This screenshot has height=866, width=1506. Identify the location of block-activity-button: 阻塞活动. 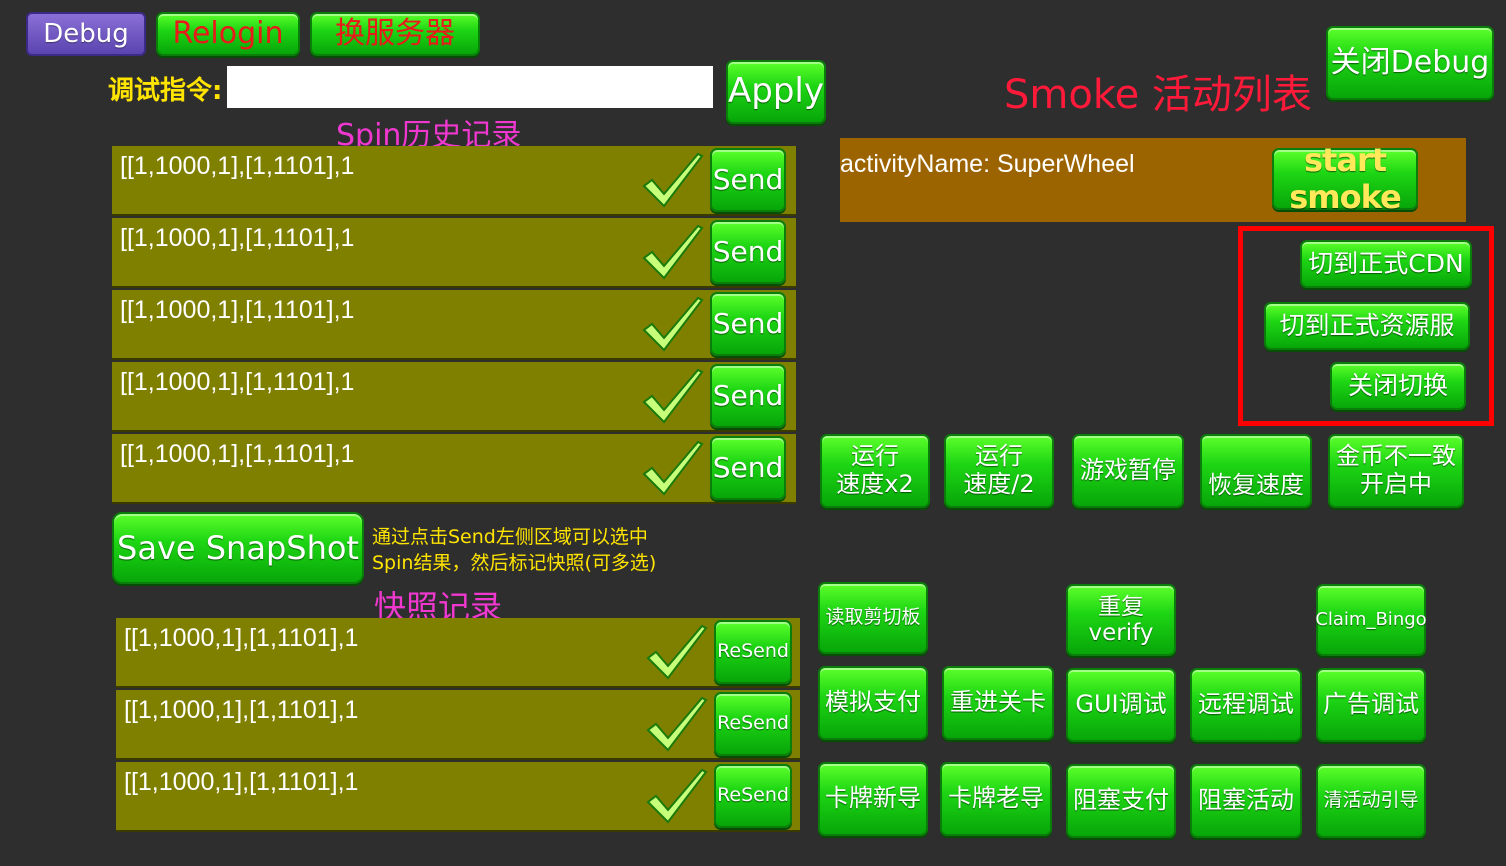
(1246, 801).